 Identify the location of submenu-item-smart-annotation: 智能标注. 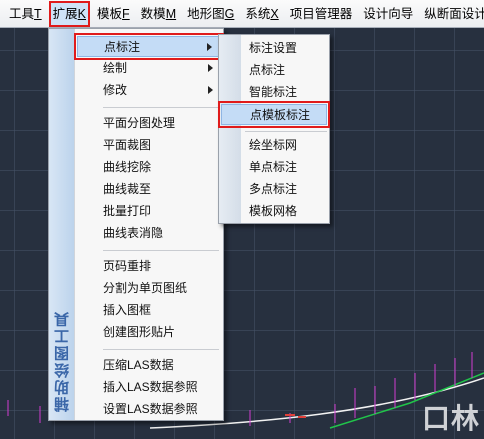
(274, 92).